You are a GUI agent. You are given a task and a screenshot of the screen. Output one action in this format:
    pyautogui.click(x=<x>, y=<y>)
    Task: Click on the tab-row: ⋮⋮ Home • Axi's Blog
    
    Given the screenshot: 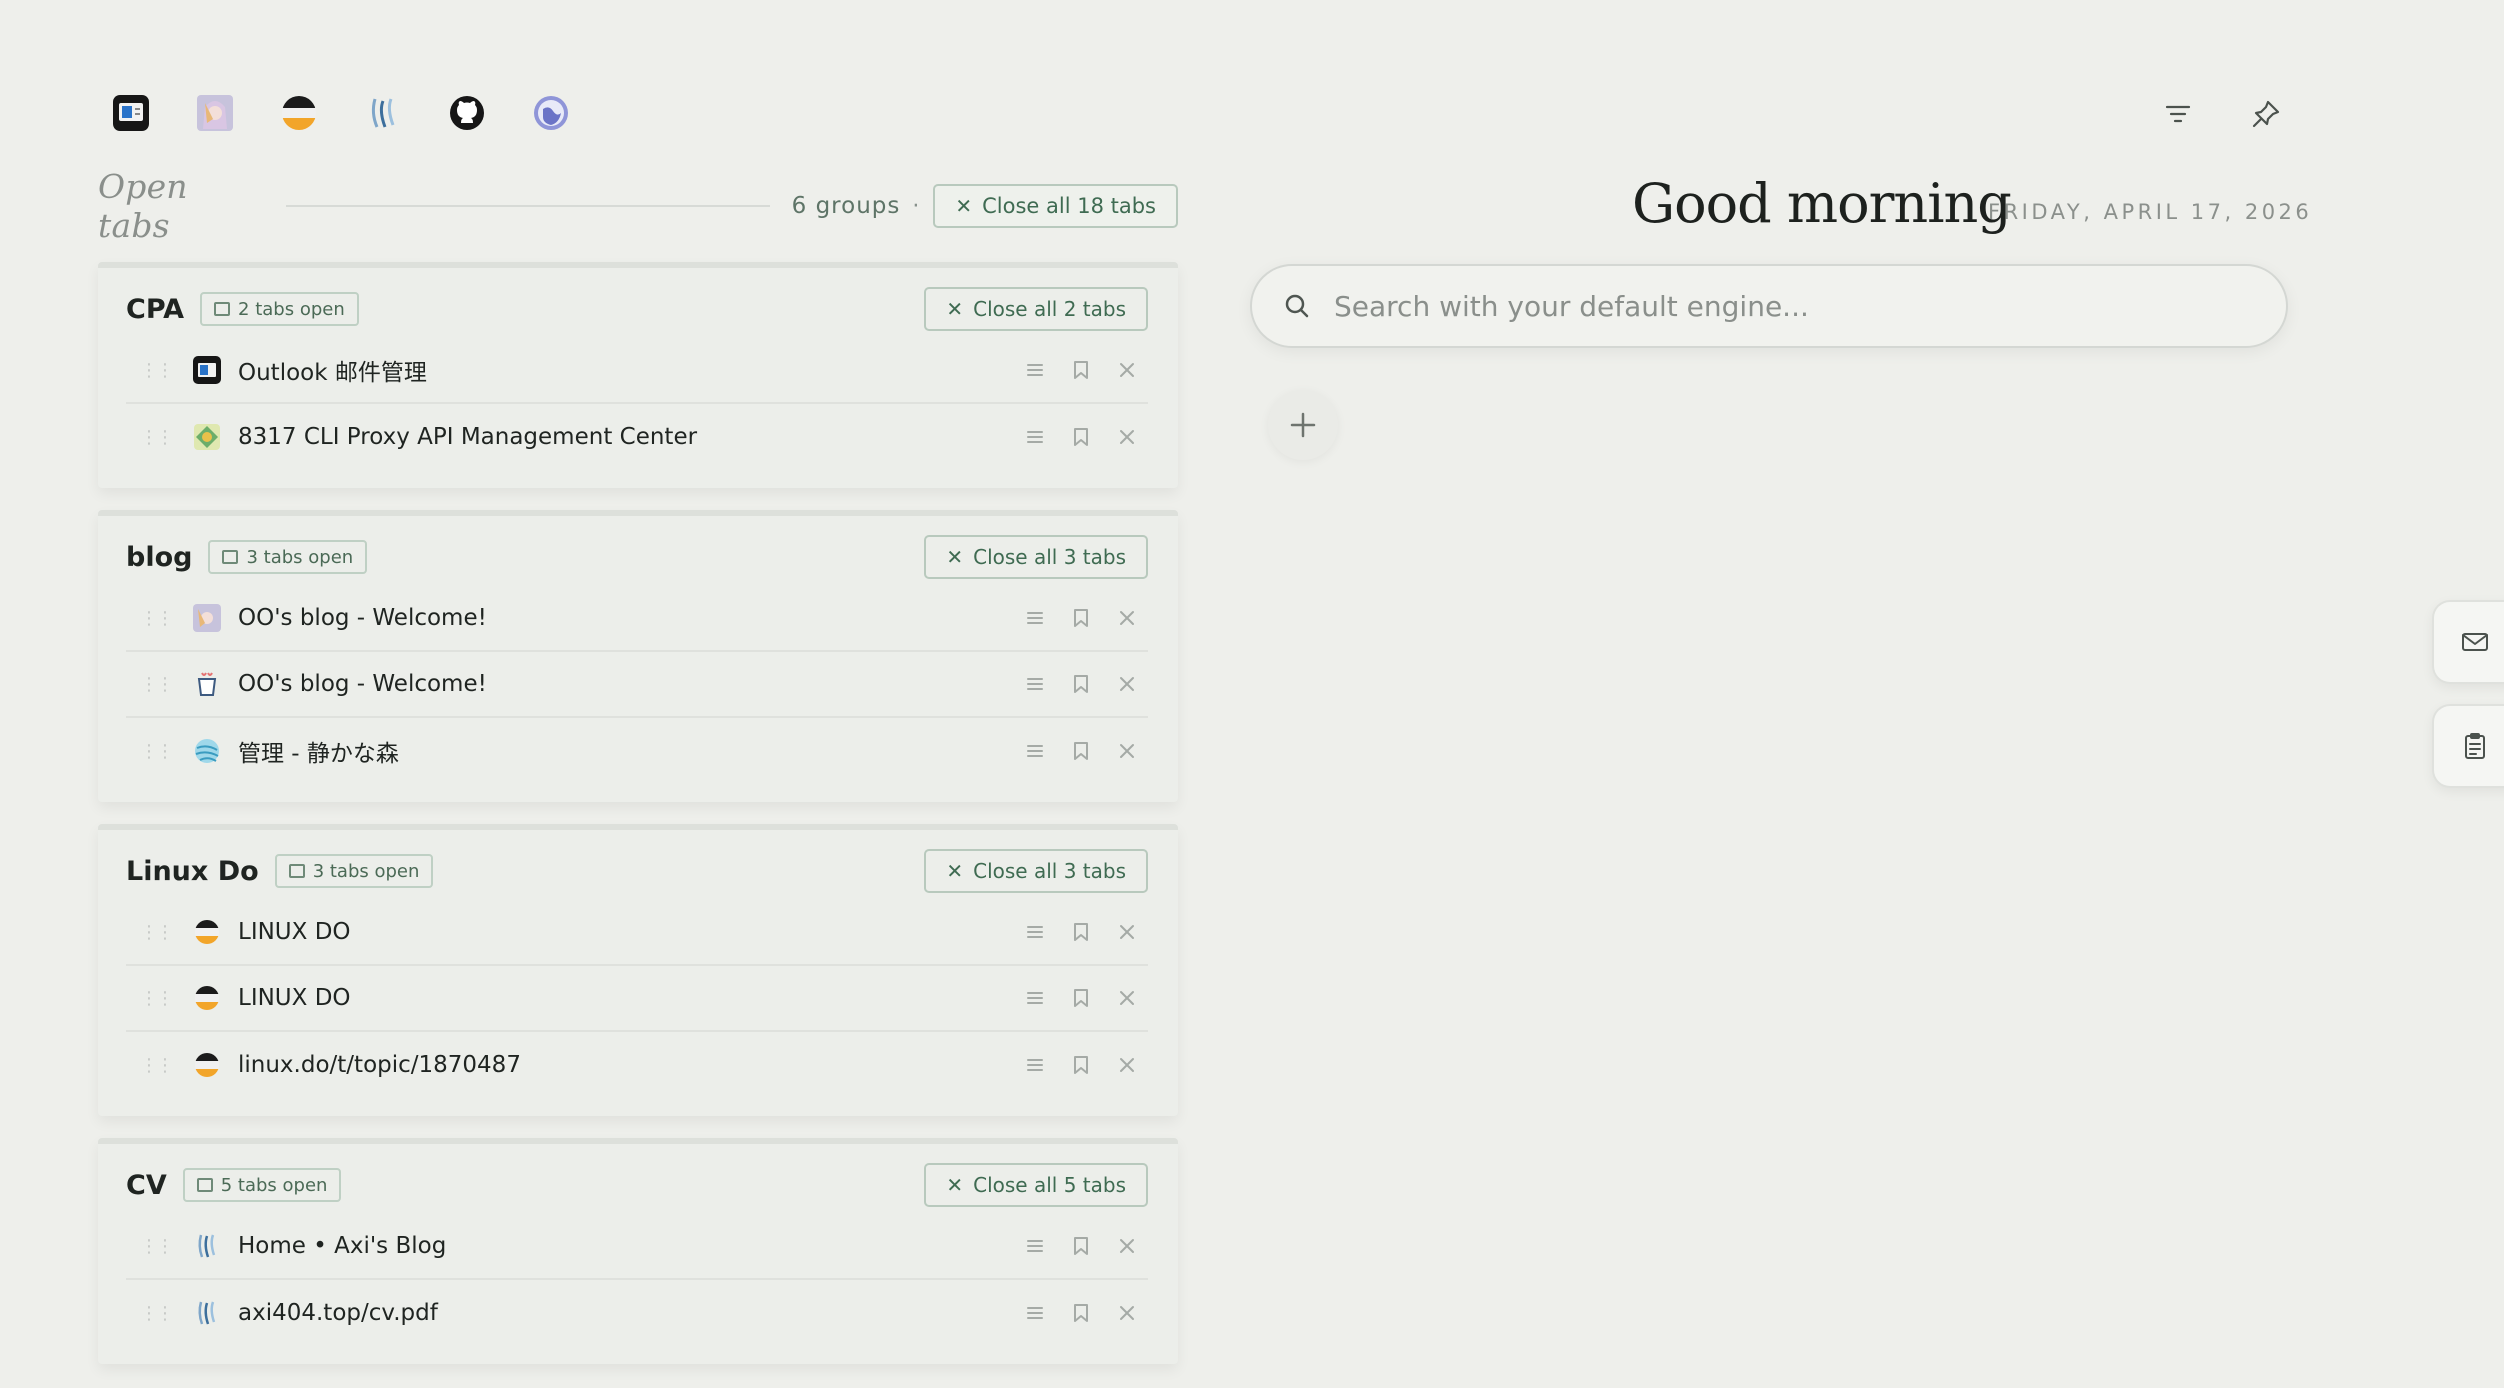 What is the action you would take?
    pyautogui.click(x=637, y=1247)
    